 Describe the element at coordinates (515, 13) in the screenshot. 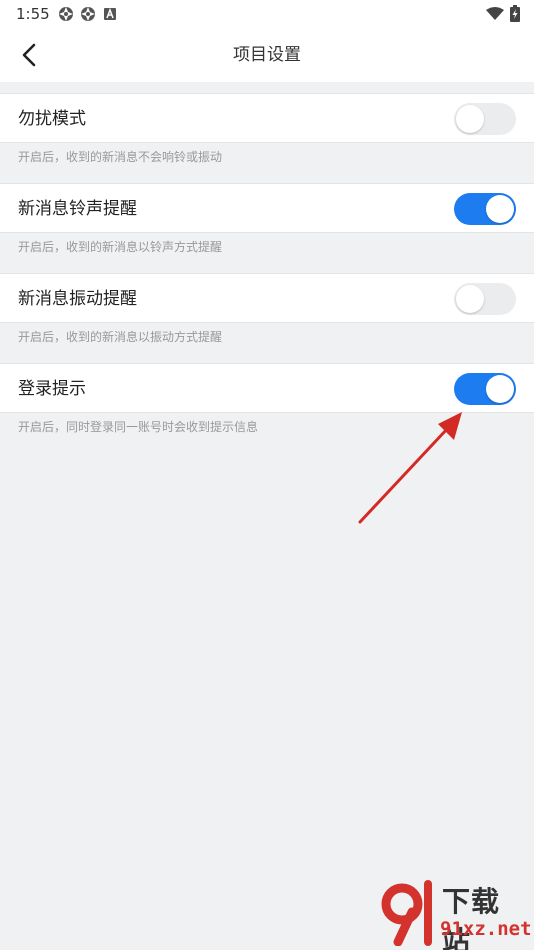

I see `battery-charging-icon` at that location.